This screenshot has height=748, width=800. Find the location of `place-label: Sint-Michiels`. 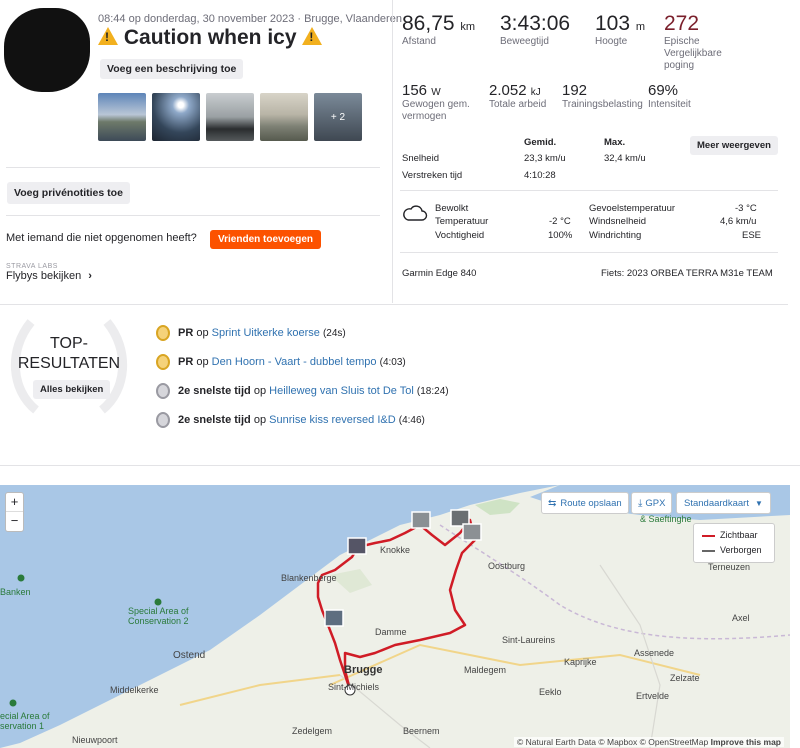

place-label: Sint-Michiels is located at coordinates (354, 687).